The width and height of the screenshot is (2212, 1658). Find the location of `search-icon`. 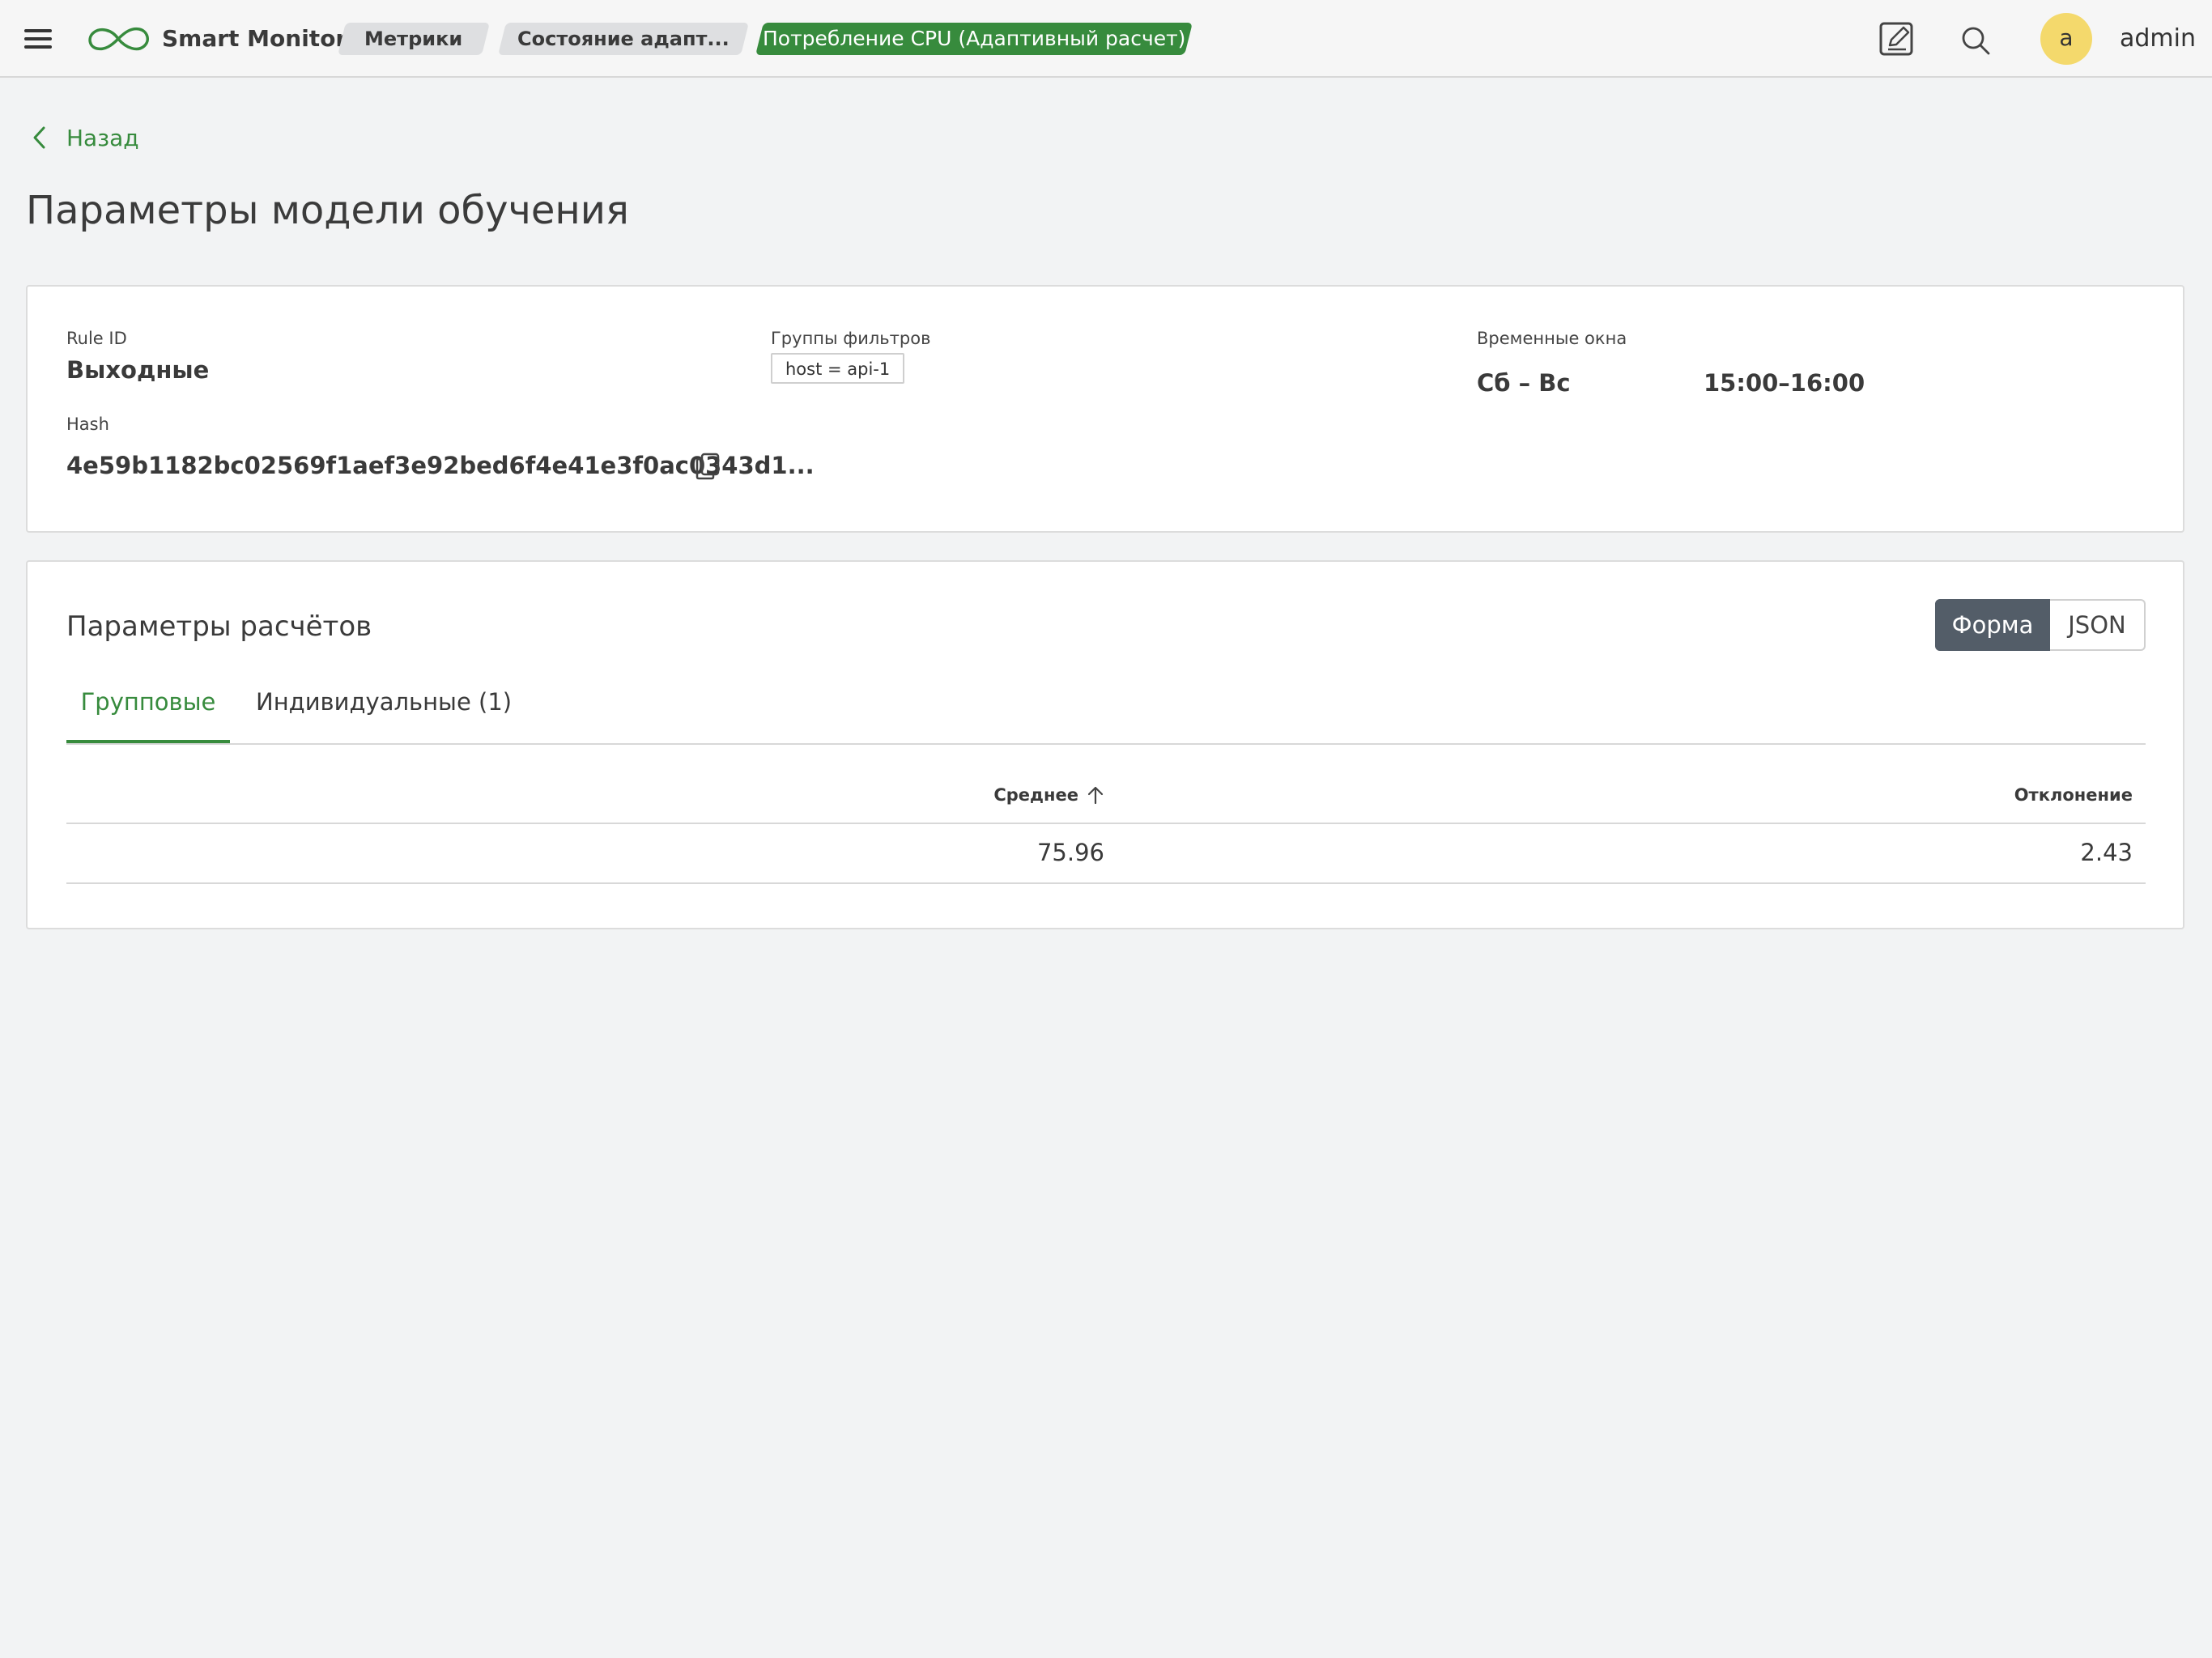

search-icon is located at coordinates (1976, 40).